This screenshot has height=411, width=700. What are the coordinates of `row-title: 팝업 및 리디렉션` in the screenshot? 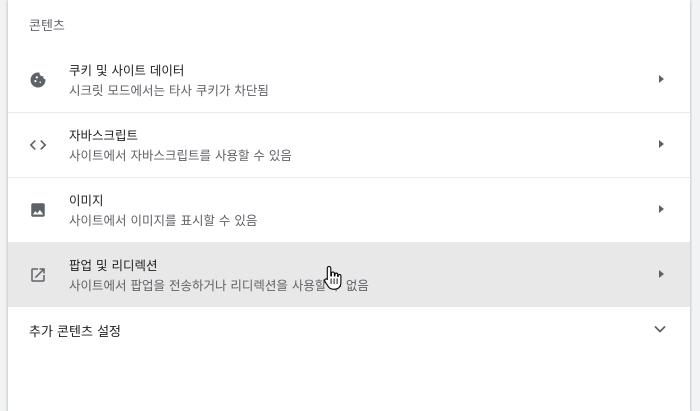 It's located at (113, 265).